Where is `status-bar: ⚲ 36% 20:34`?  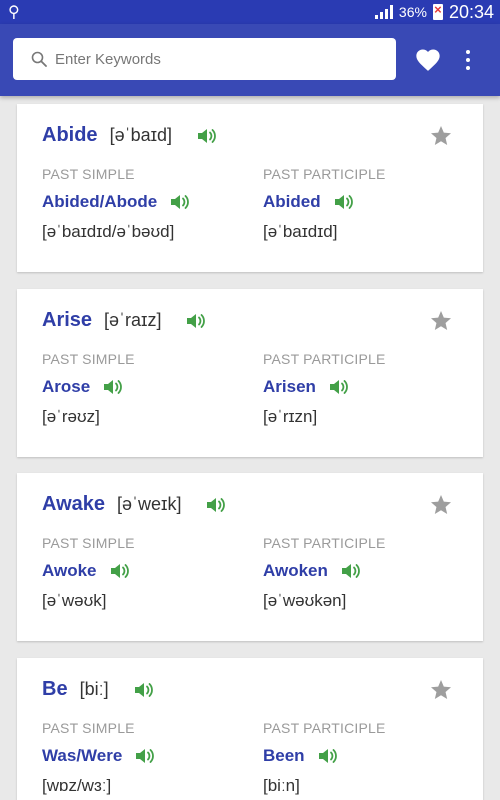 status-bar: ⚲ 36% 20:34 is located at coordinates (250, 12).